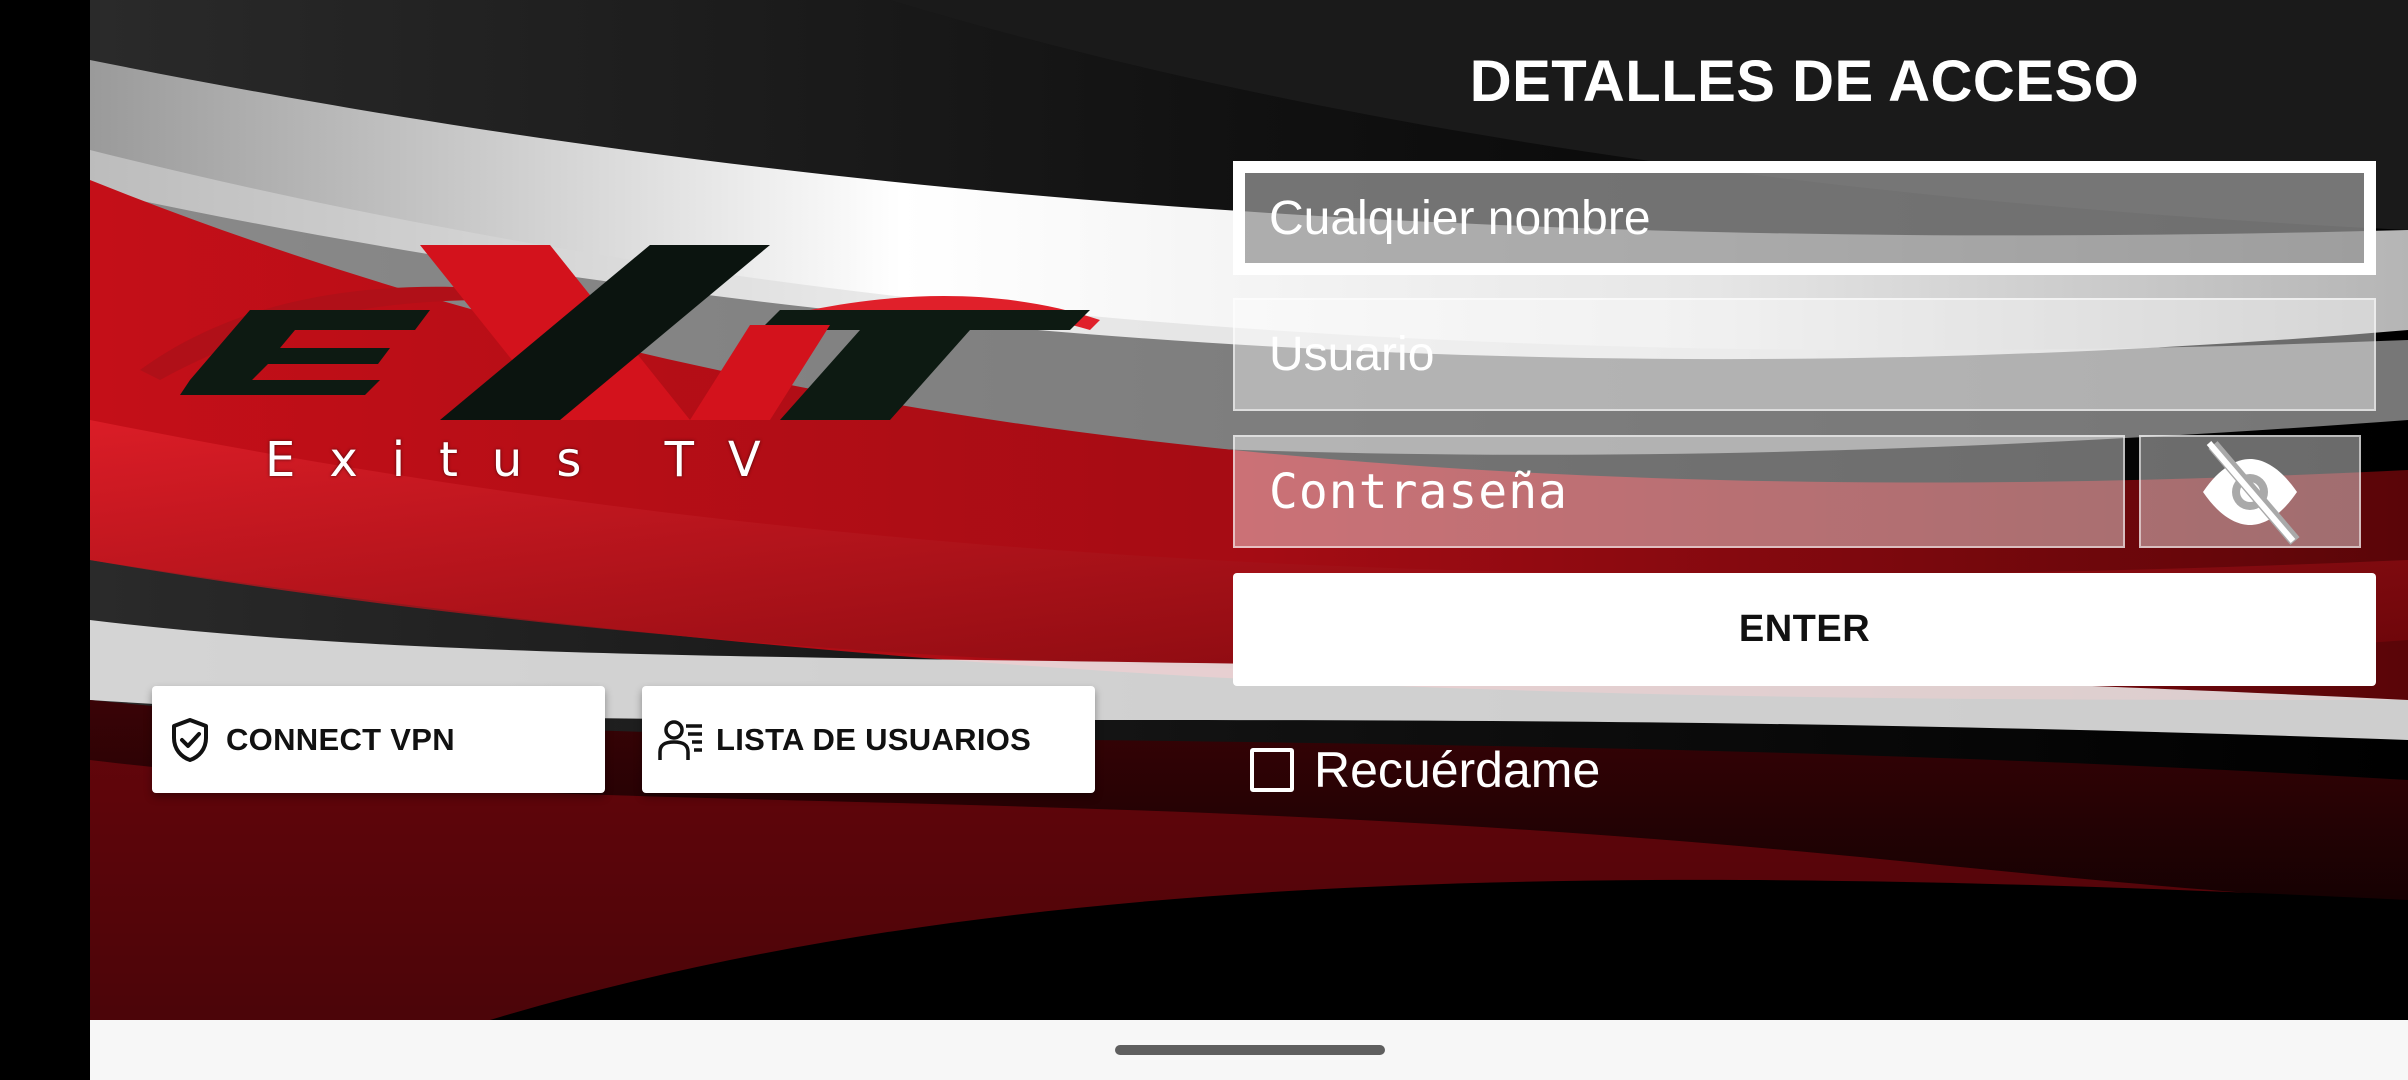 Image resolution: width=2408 pixels, height=1080 pixels. What do you see at coordinates (1679, 491) in the screenshot?
I see `password-field` at bounding box center [1679, 491].